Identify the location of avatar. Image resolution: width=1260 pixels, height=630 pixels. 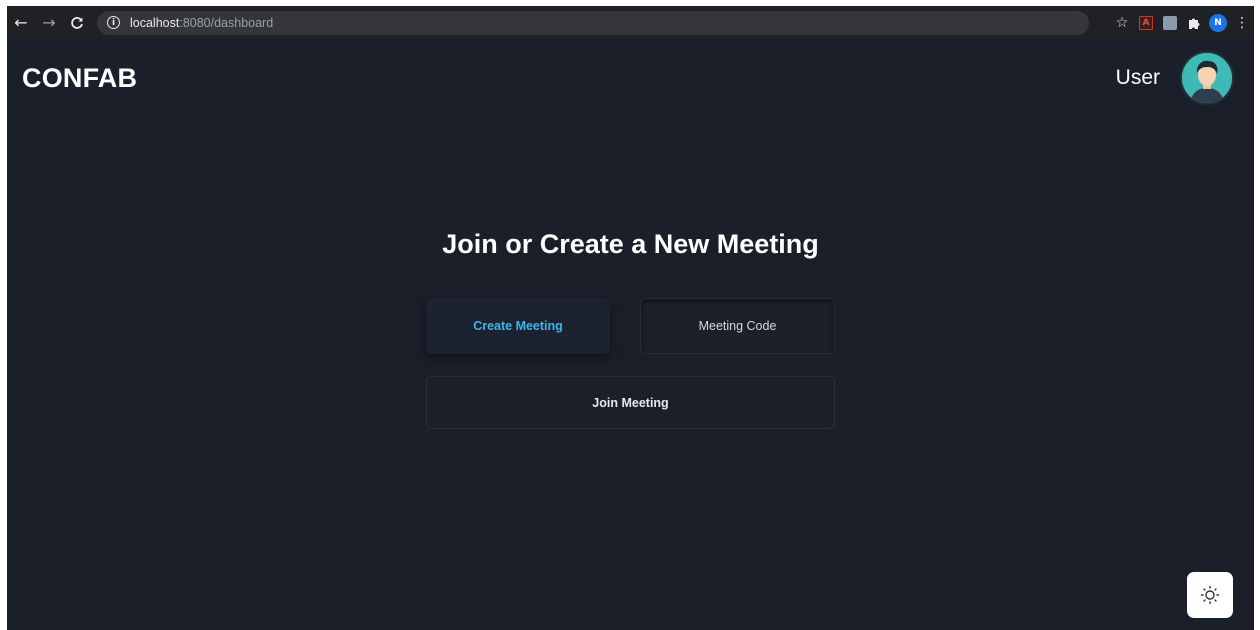
(1207, 78).